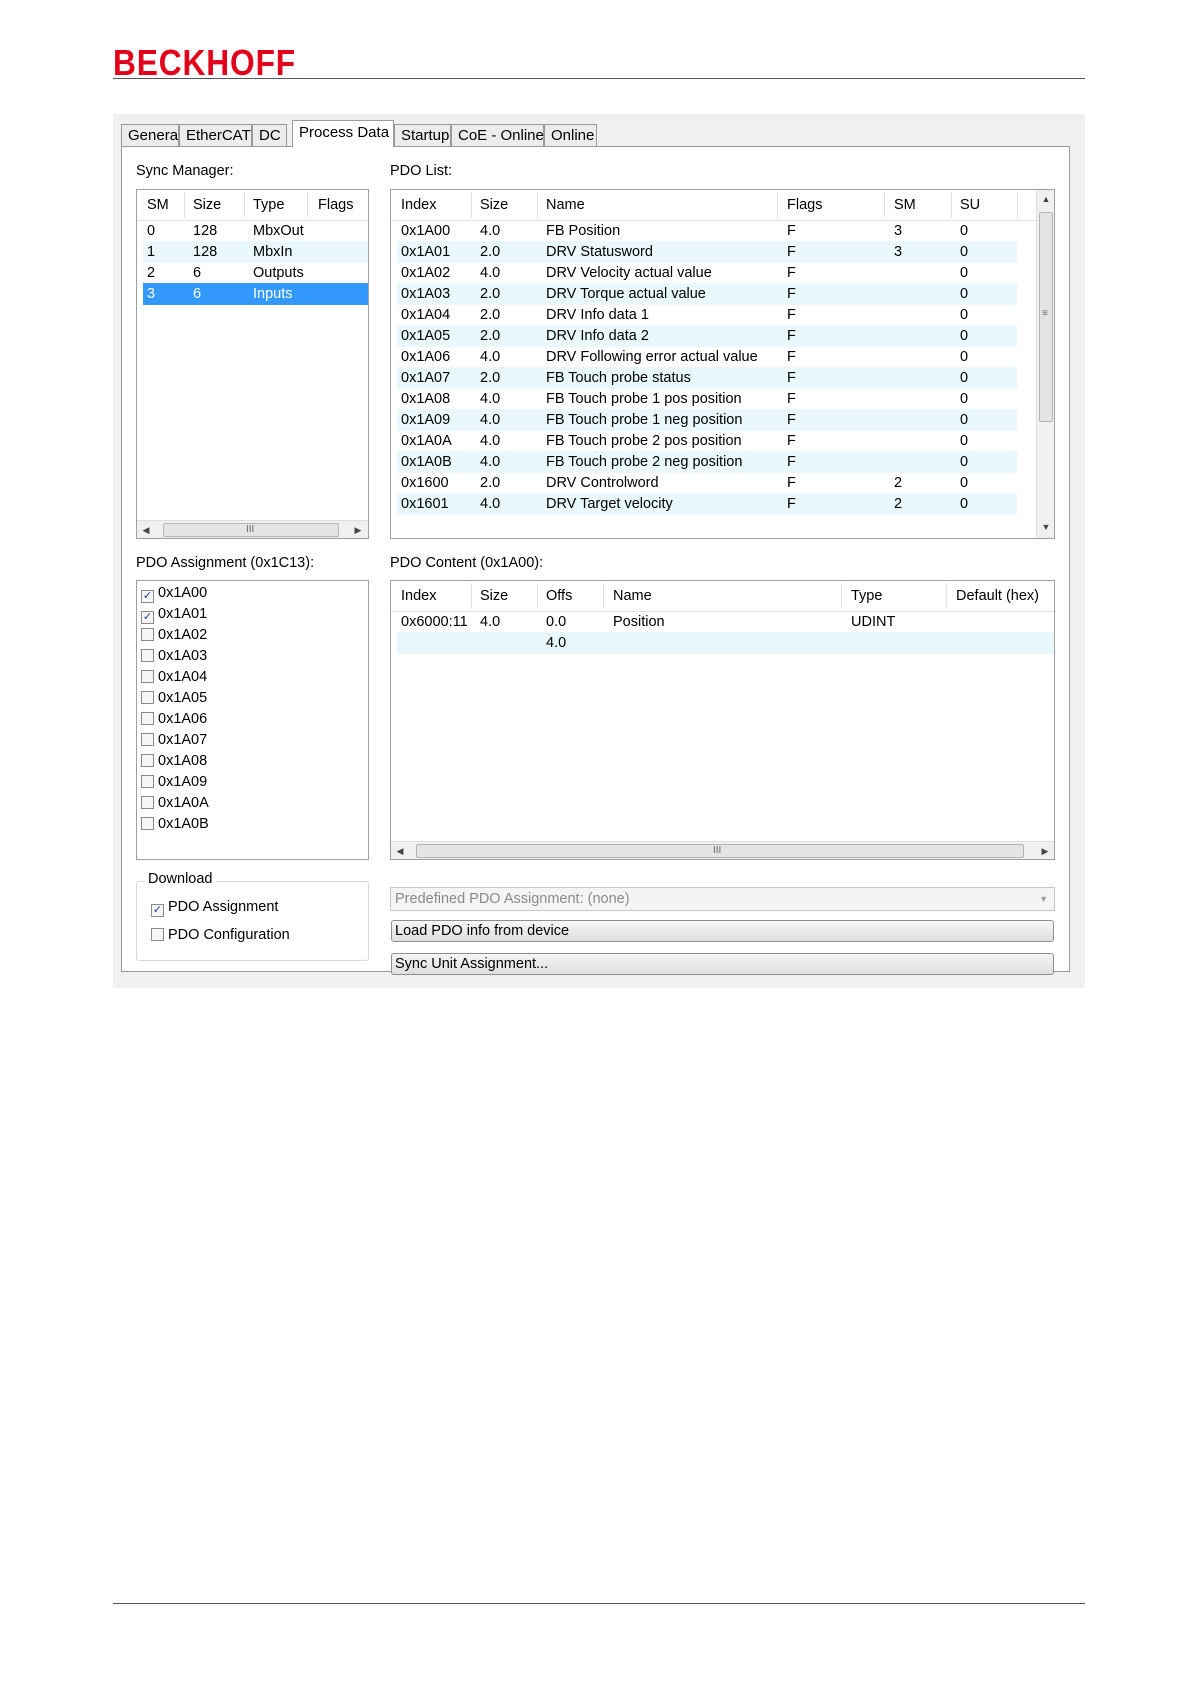 The width and height of the screenshot is (1191, 1684). What do you see at coordinates (151, 135) in the screenshot?
I see `tab-general: General` at bounding box center [151, 135].